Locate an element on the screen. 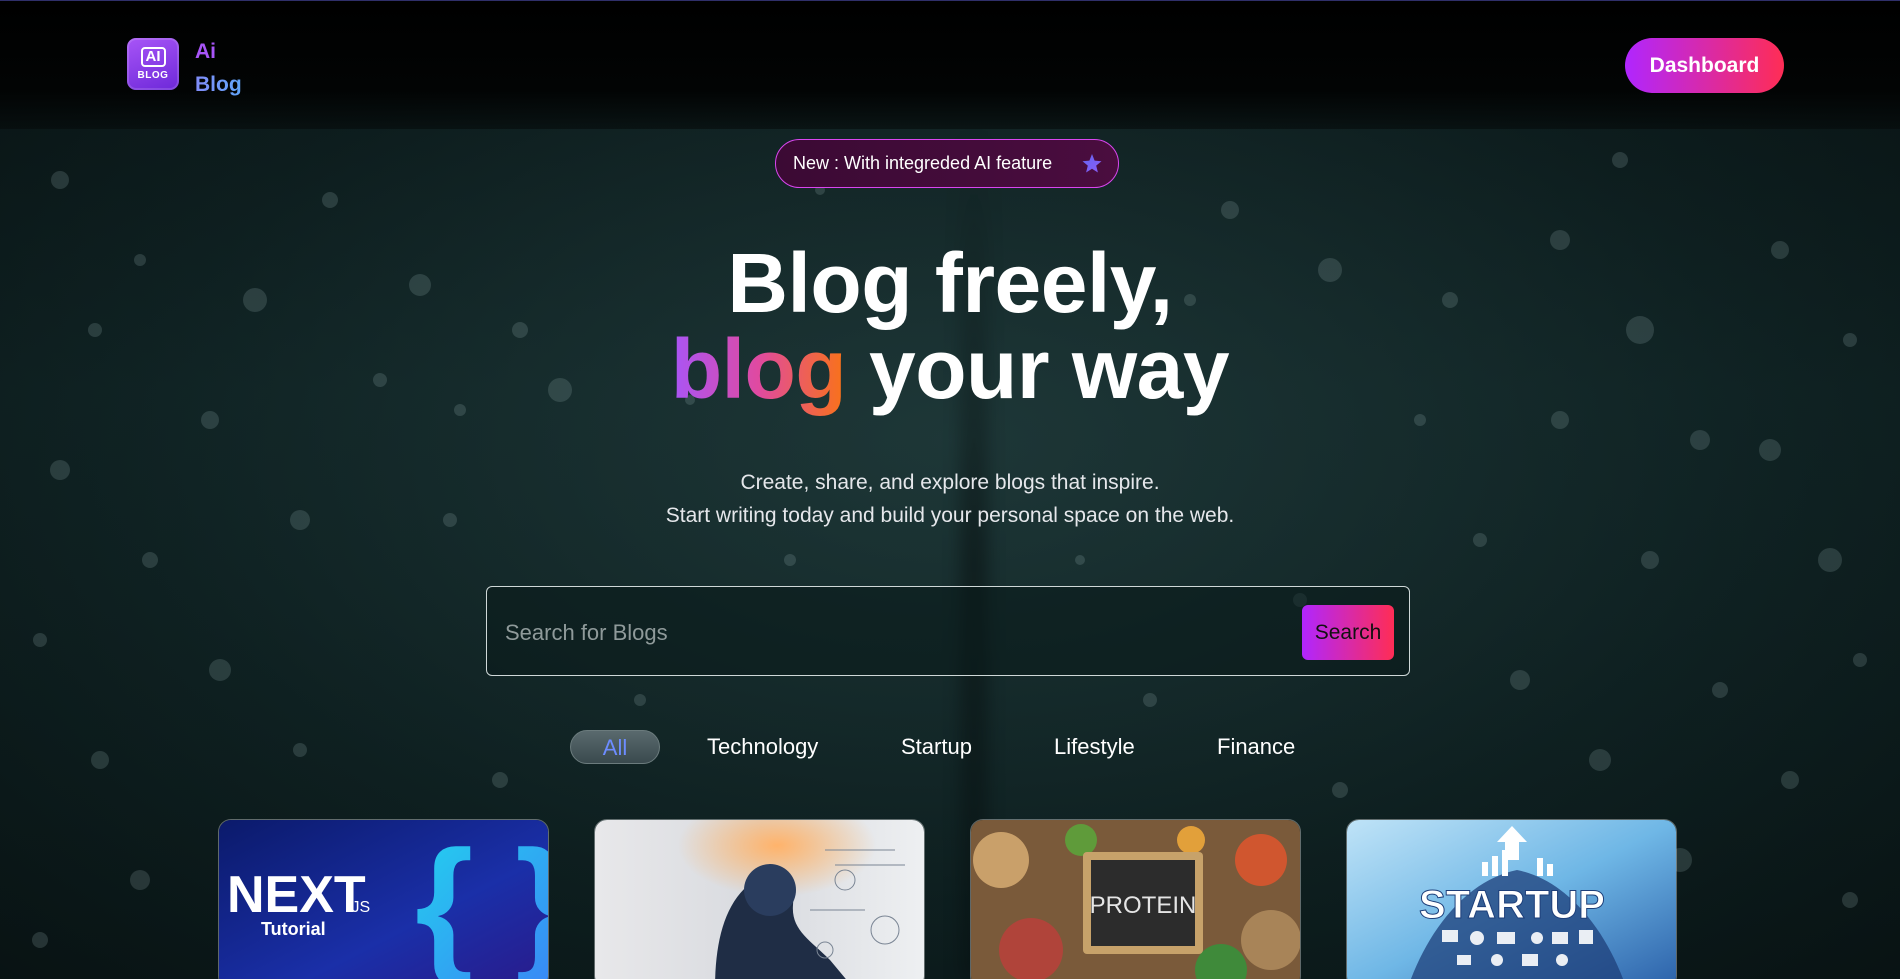 Image resolution: width=1900 pixels, height=979 pixels. protein-thumbnail: PROTEIN is located at coordinates (1135, 899).